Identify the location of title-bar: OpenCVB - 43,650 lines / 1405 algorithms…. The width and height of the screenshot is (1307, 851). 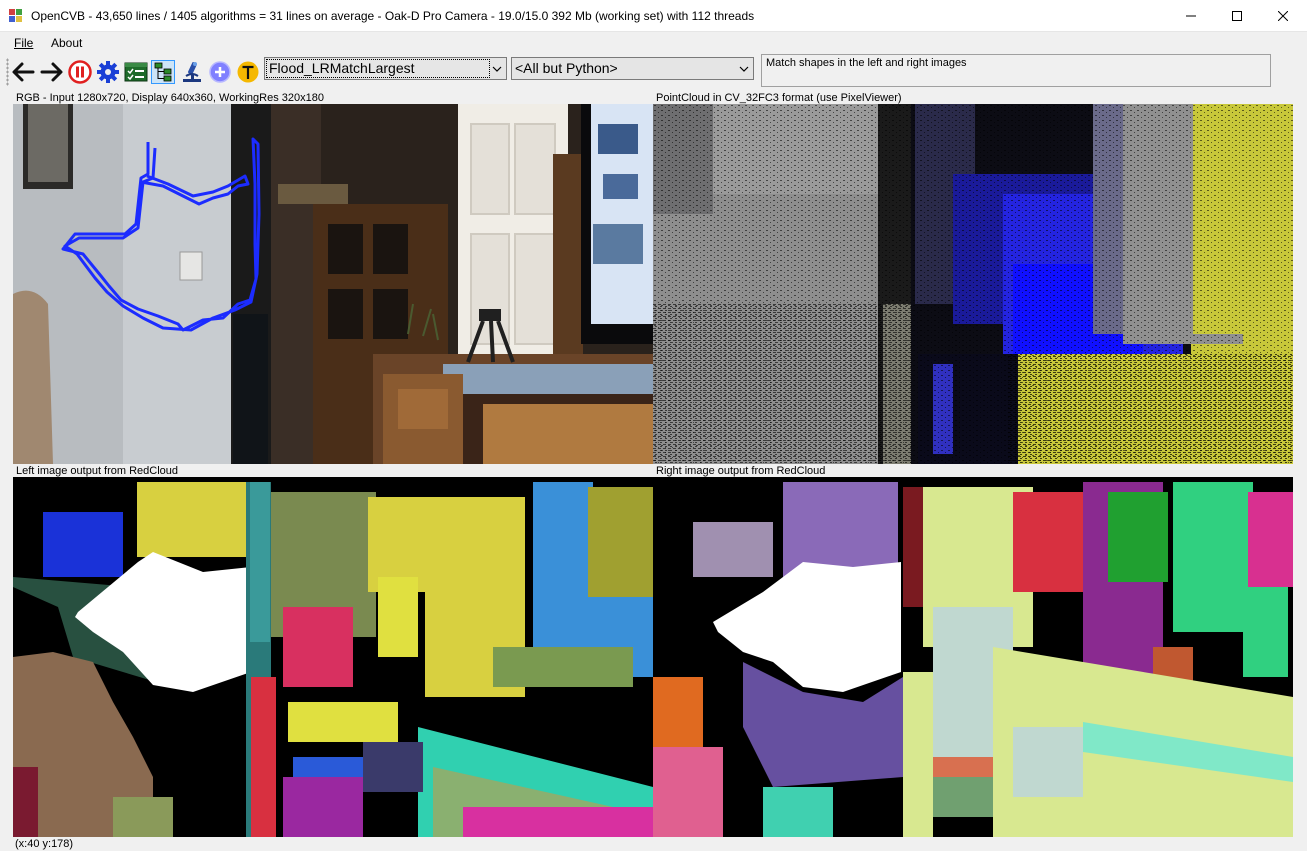
(653, 16).